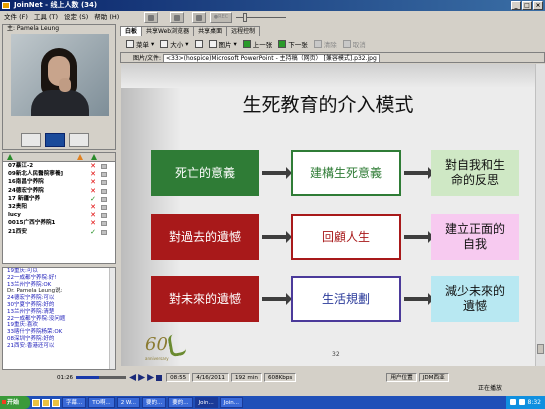 The image size is (545, 409). I want to click on tab-web-browser: 共享Web浏览器, so click(168, 31).